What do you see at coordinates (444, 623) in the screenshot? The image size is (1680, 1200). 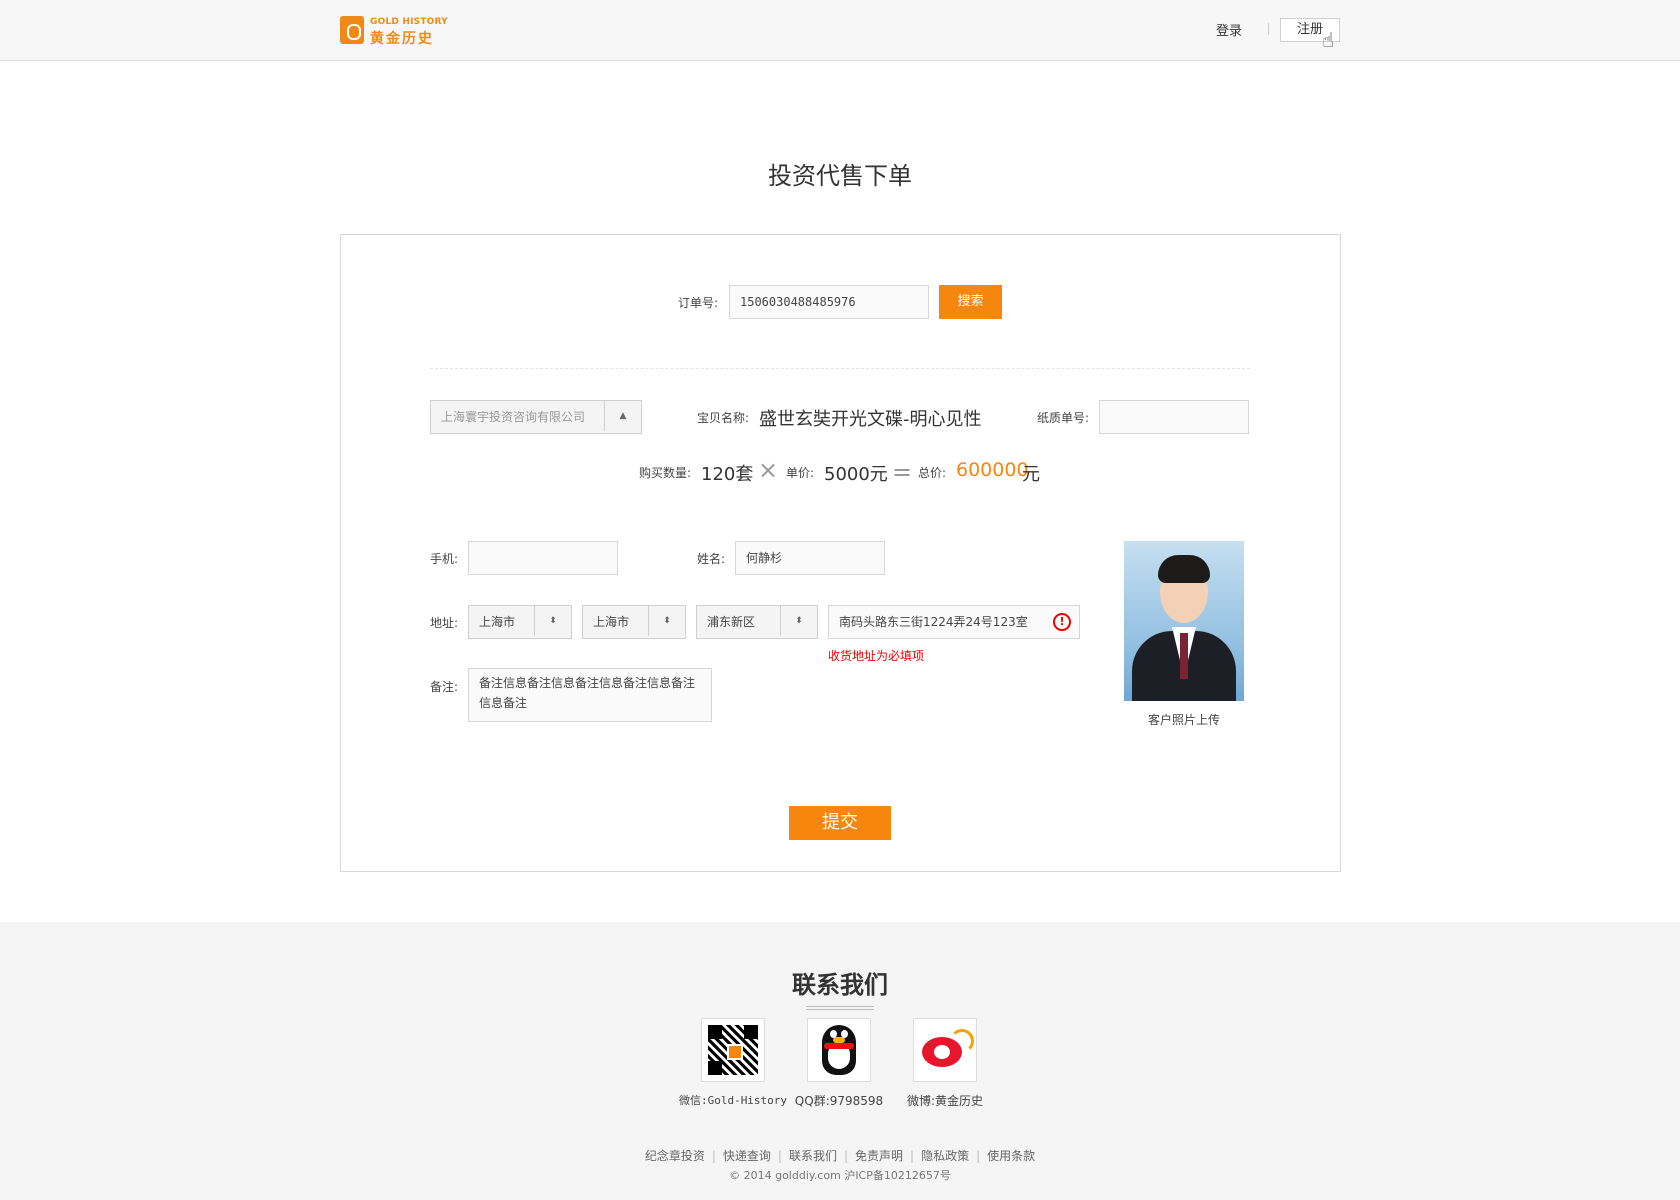 I see `address-label: 地址:` at bounding box center [444, 623].